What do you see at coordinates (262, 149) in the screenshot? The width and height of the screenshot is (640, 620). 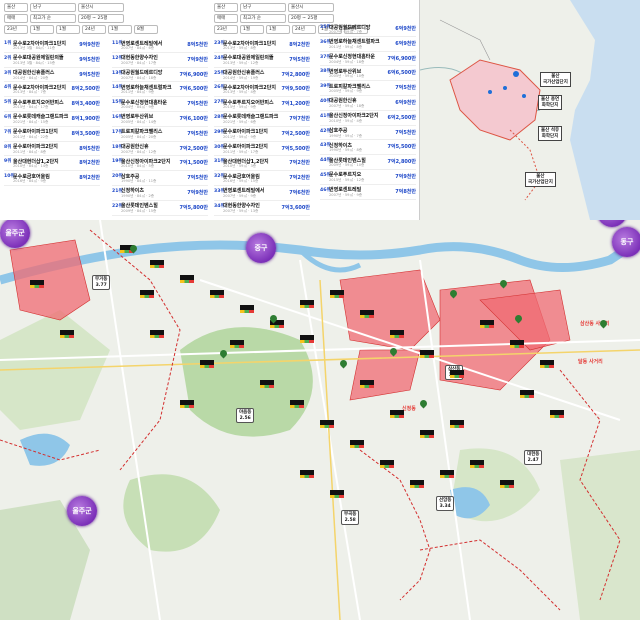 I see `listing-row: 30위 문수로아이파크2단지 2011년 · 59㎡ · 17층 7억5,500만` at bounding box center [262, 149].